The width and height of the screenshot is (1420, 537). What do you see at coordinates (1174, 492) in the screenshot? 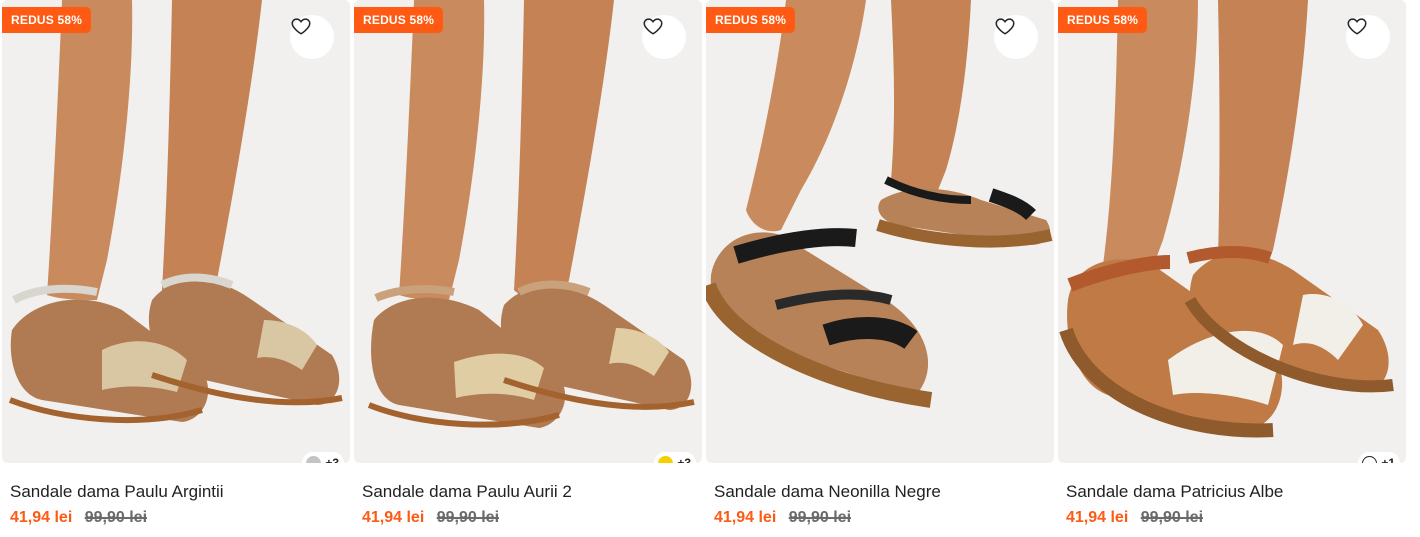
I see `product-title: Sandale dama Patricius Albe` at bounding box center [1174, 492].